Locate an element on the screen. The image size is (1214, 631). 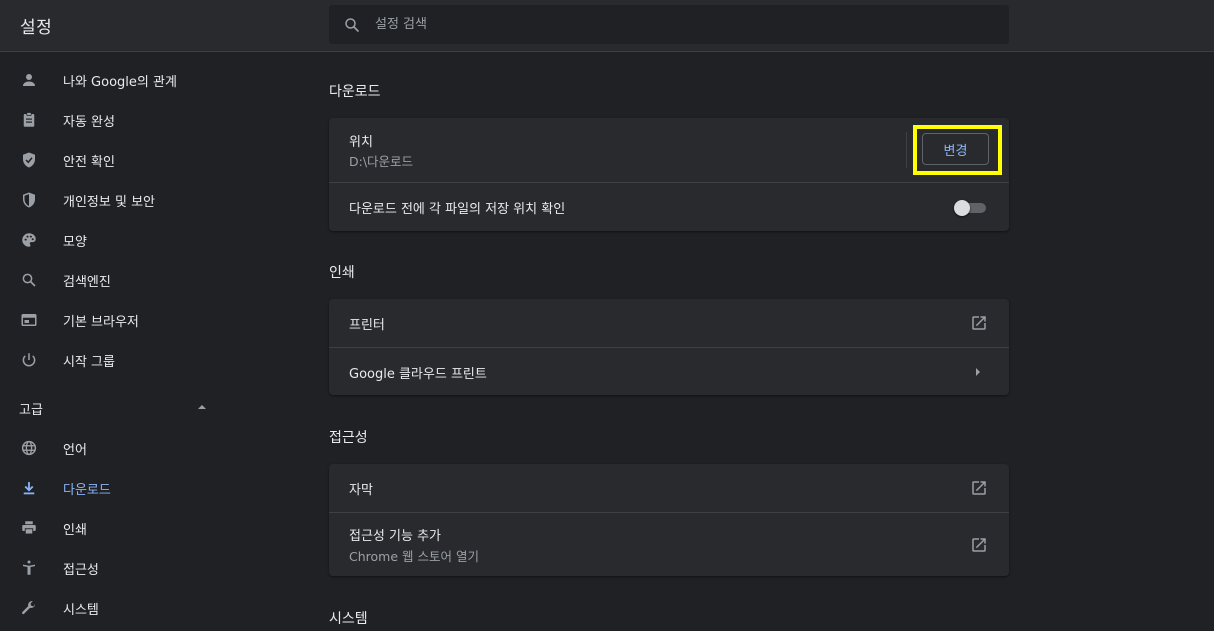
app-title: 설정 is located at coordinates (36, 28).